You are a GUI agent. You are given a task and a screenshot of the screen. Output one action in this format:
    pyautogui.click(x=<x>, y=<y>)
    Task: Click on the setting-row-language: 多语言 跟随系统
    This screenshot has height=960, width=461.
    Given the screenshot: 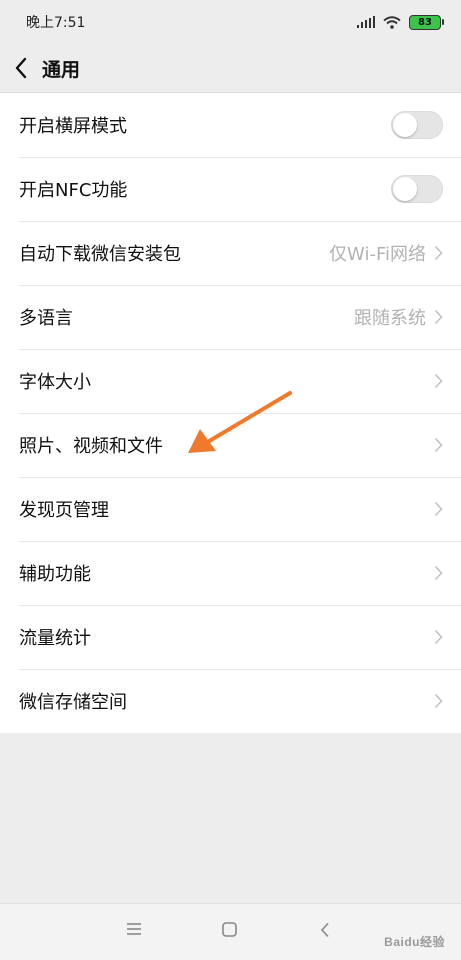 What is the action you would take?
    pyautogui.click(x=230, y=317)
    